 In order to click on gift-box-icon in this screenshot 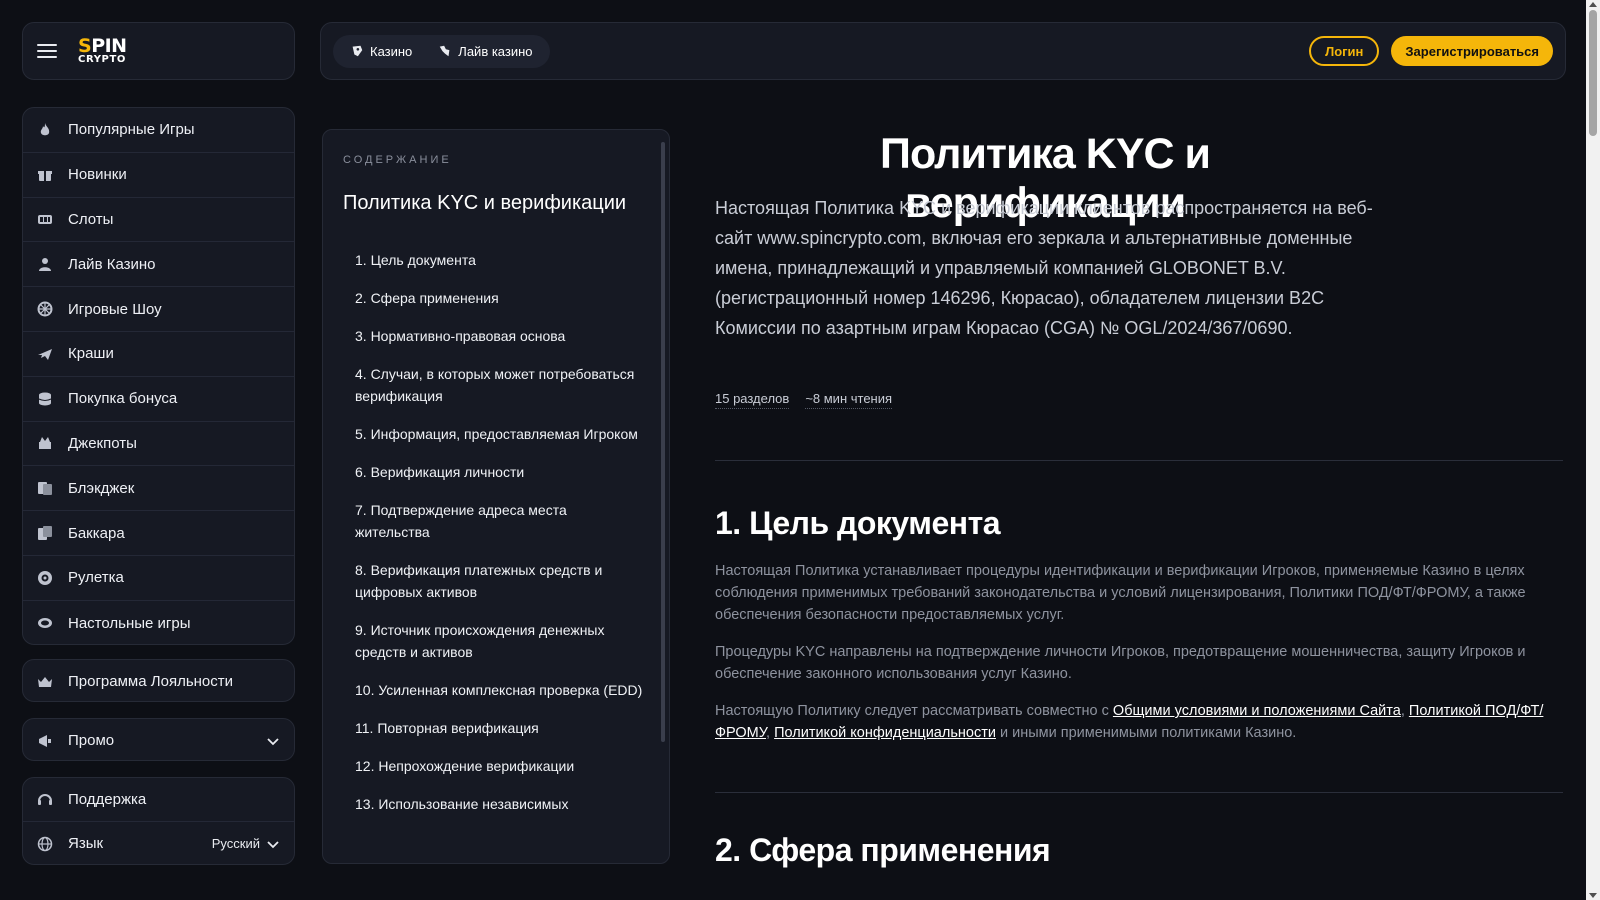, I will do `click(45, 175)`.